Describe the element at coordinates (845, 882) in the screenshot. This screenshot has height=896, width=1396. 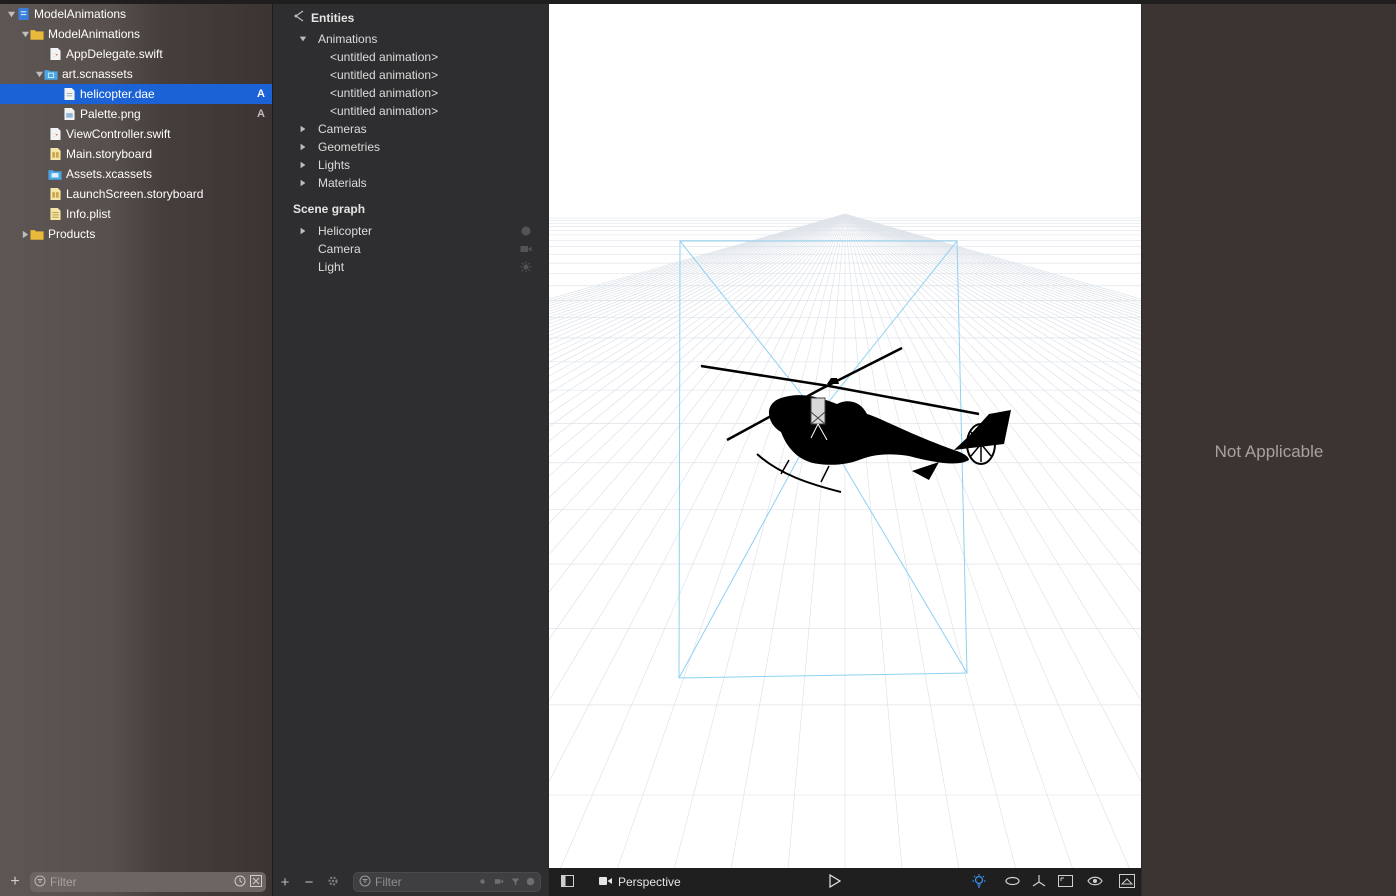
I see `scene-editor-toolbar: Perspective` at that location.